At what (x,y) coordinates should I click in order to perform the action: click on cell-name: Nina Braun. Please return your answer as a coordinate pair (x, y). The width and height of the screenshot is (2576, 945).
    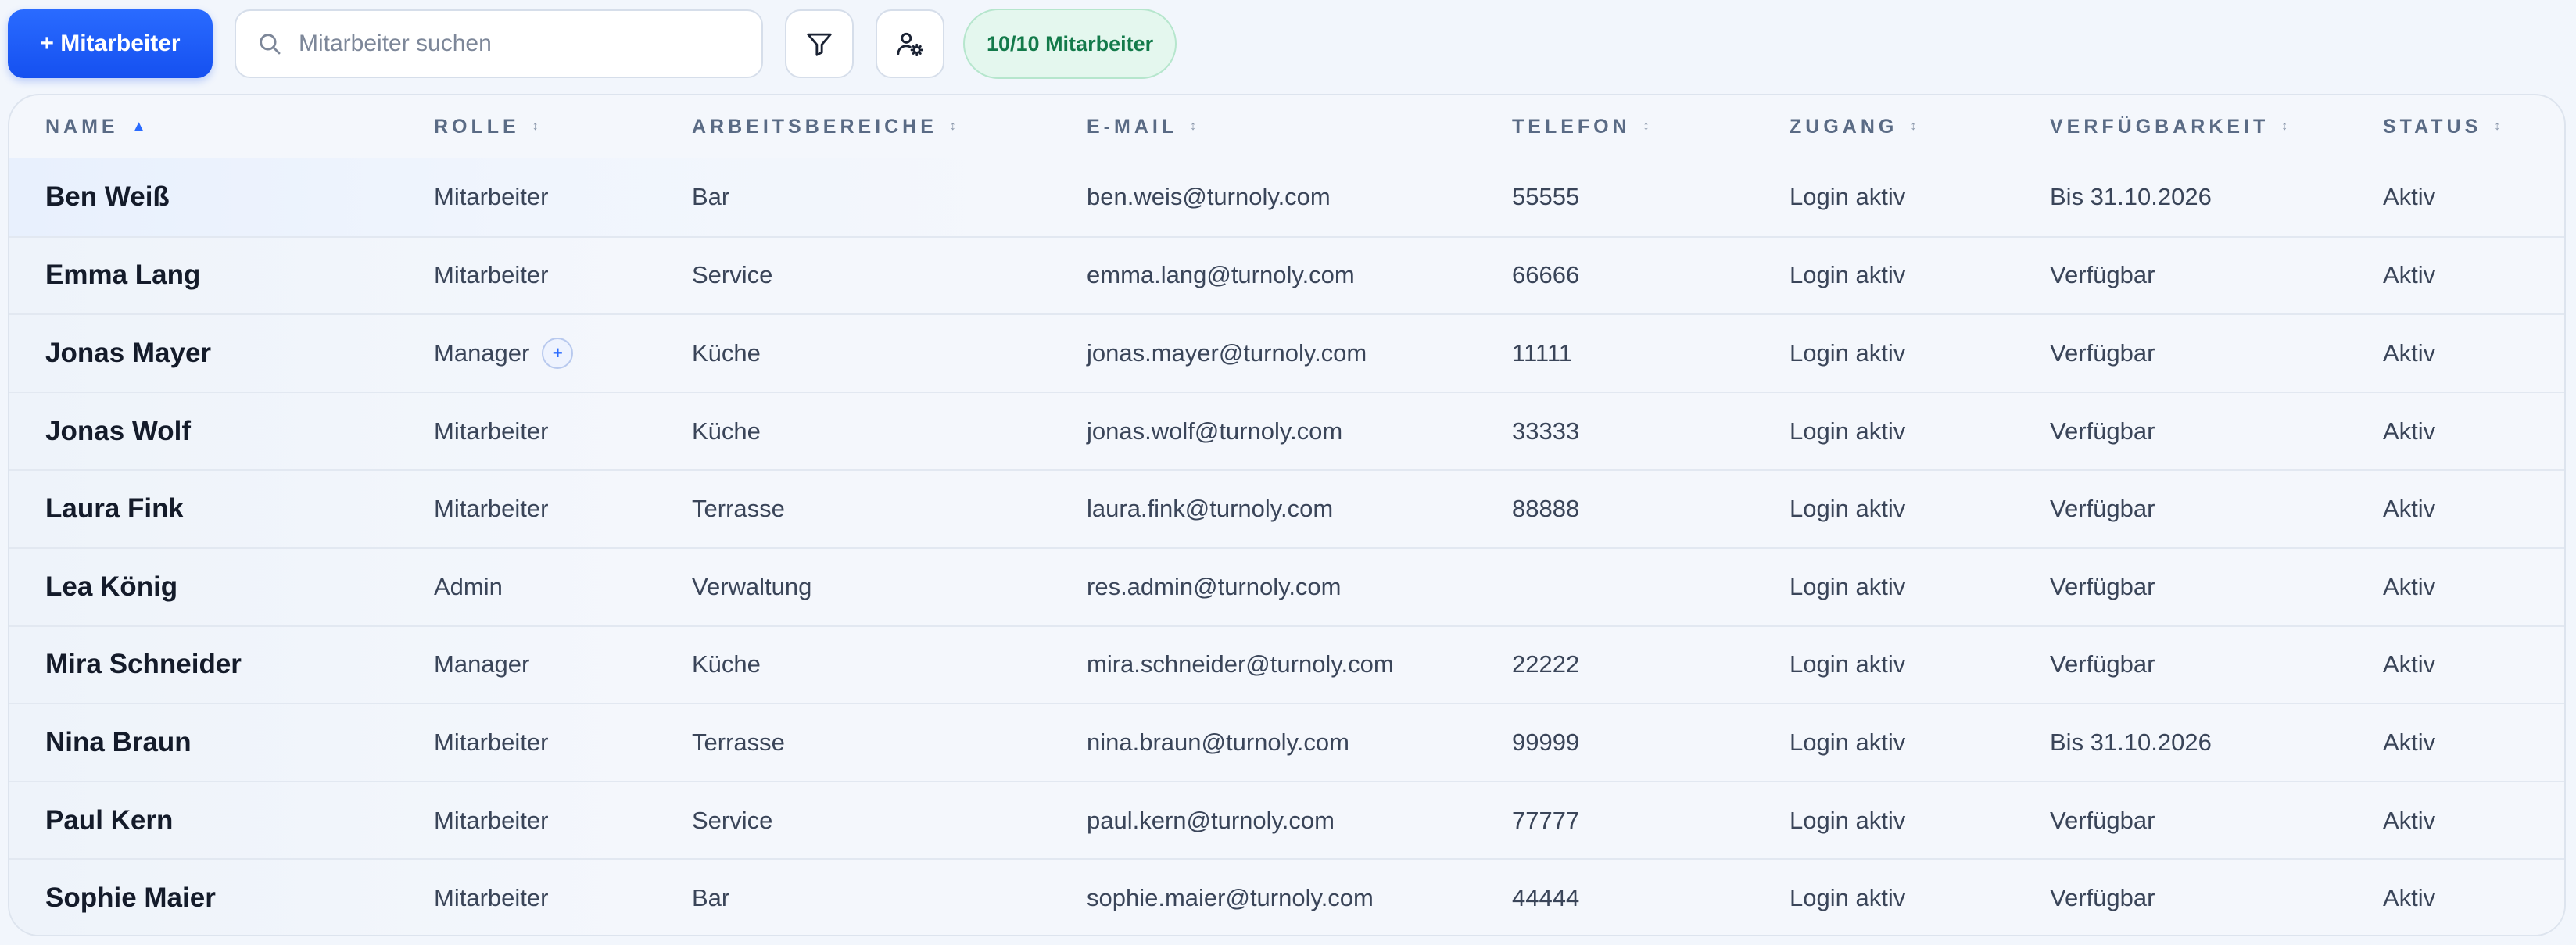
    Looking at the image, I should click on (118, 741).